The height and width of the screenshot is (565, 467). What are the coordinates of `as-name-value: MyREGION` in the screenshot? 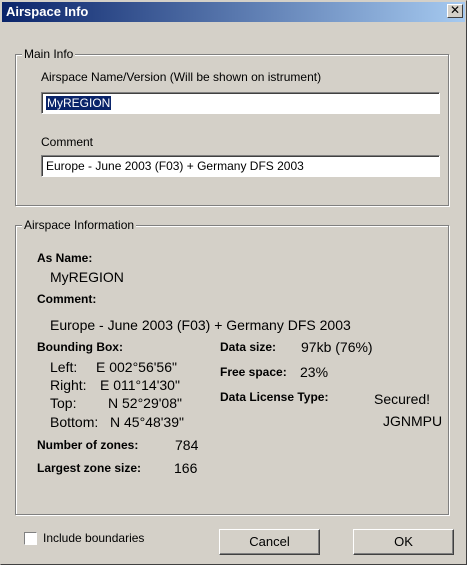 It's located at (87, 277).